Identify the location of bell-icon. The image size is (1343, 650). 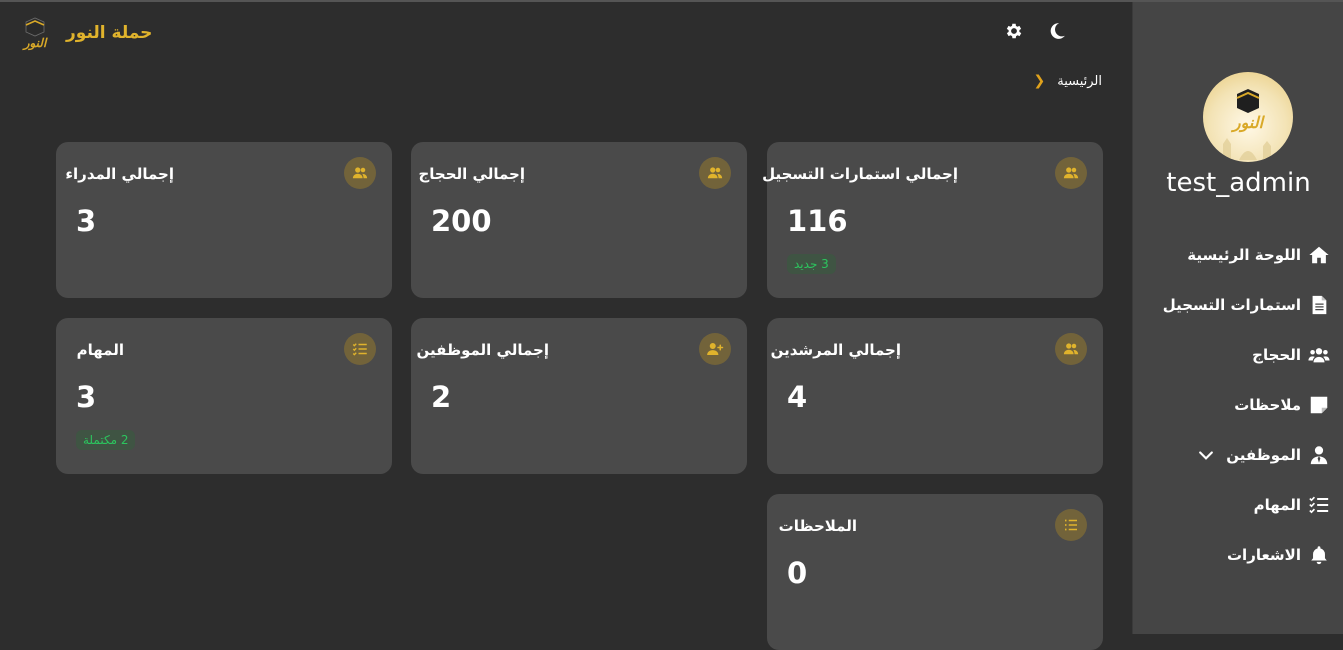
(1319, 555).